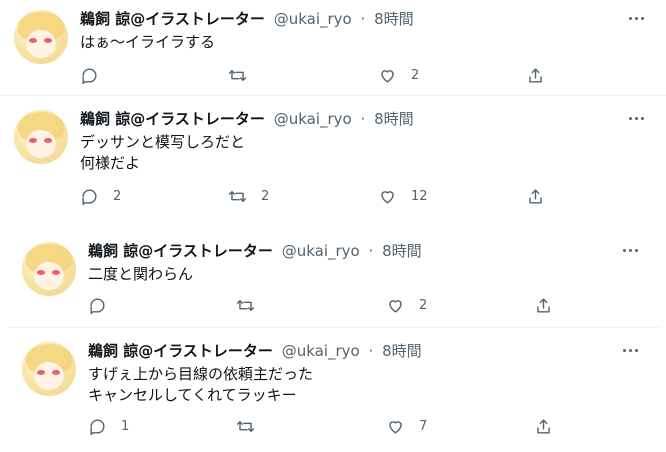 Image resolution: width=666 pixels, height=452 pixels. I want to click on retweet-count: 2, so click(265, 196).